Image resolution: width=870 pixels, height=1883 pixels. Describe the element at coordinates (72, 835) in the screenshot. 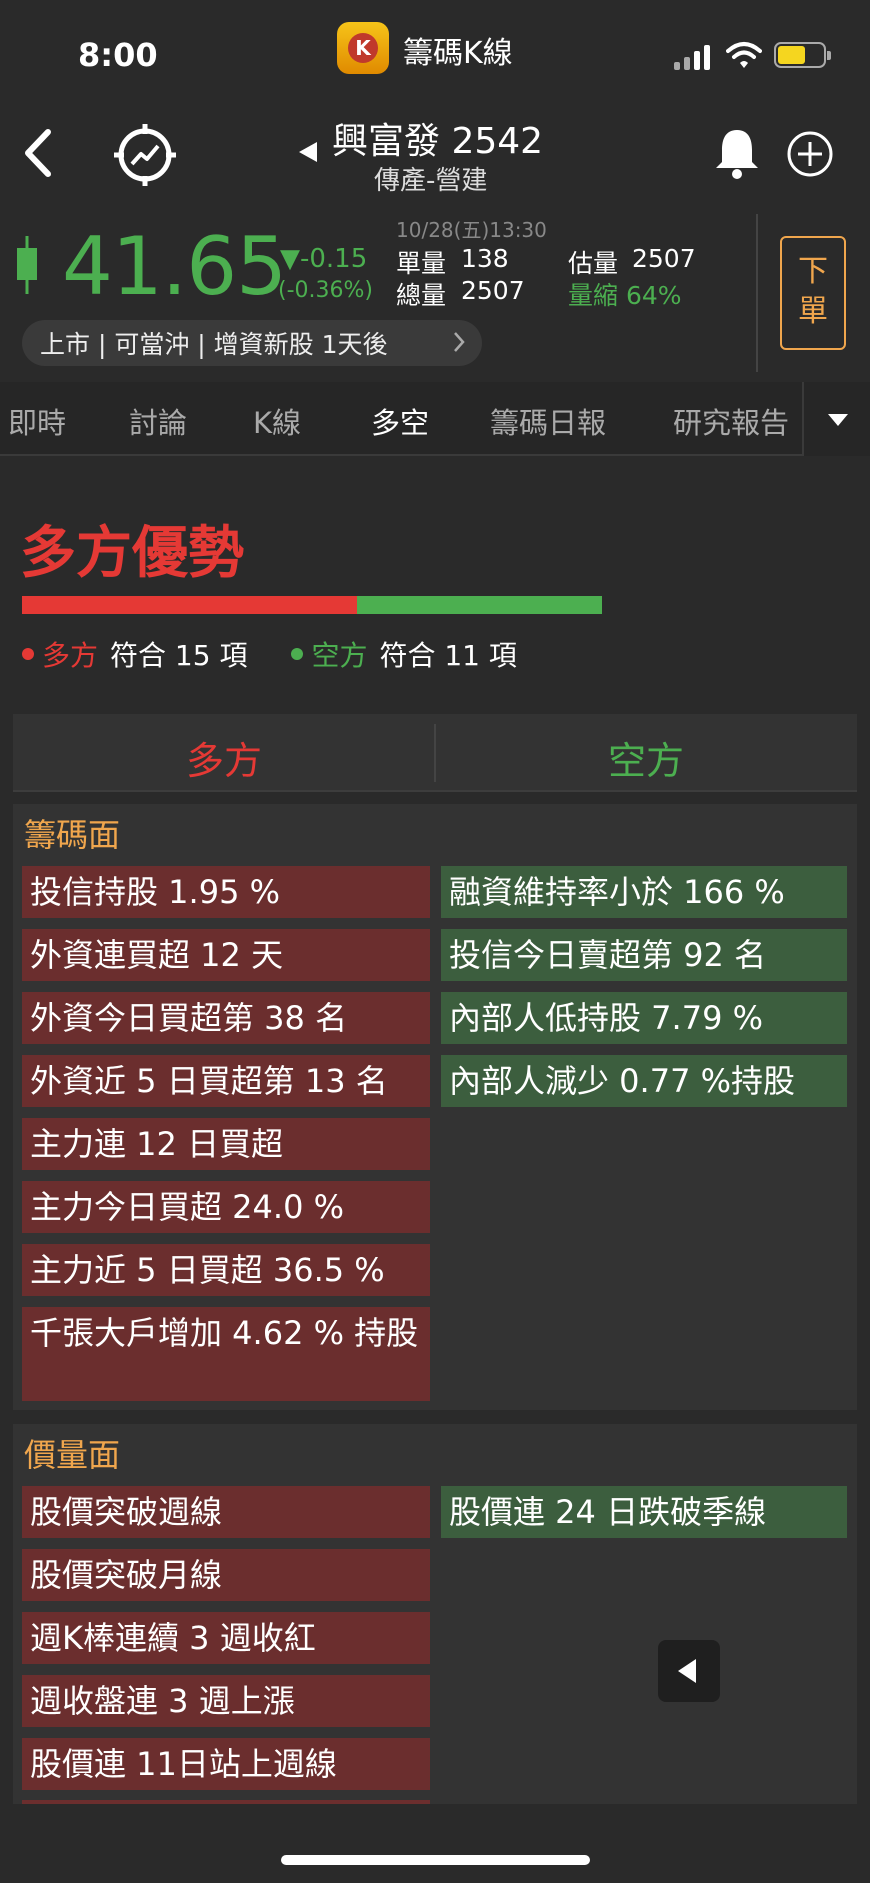

I see `chips-section-title: 籌碼面` at that location.